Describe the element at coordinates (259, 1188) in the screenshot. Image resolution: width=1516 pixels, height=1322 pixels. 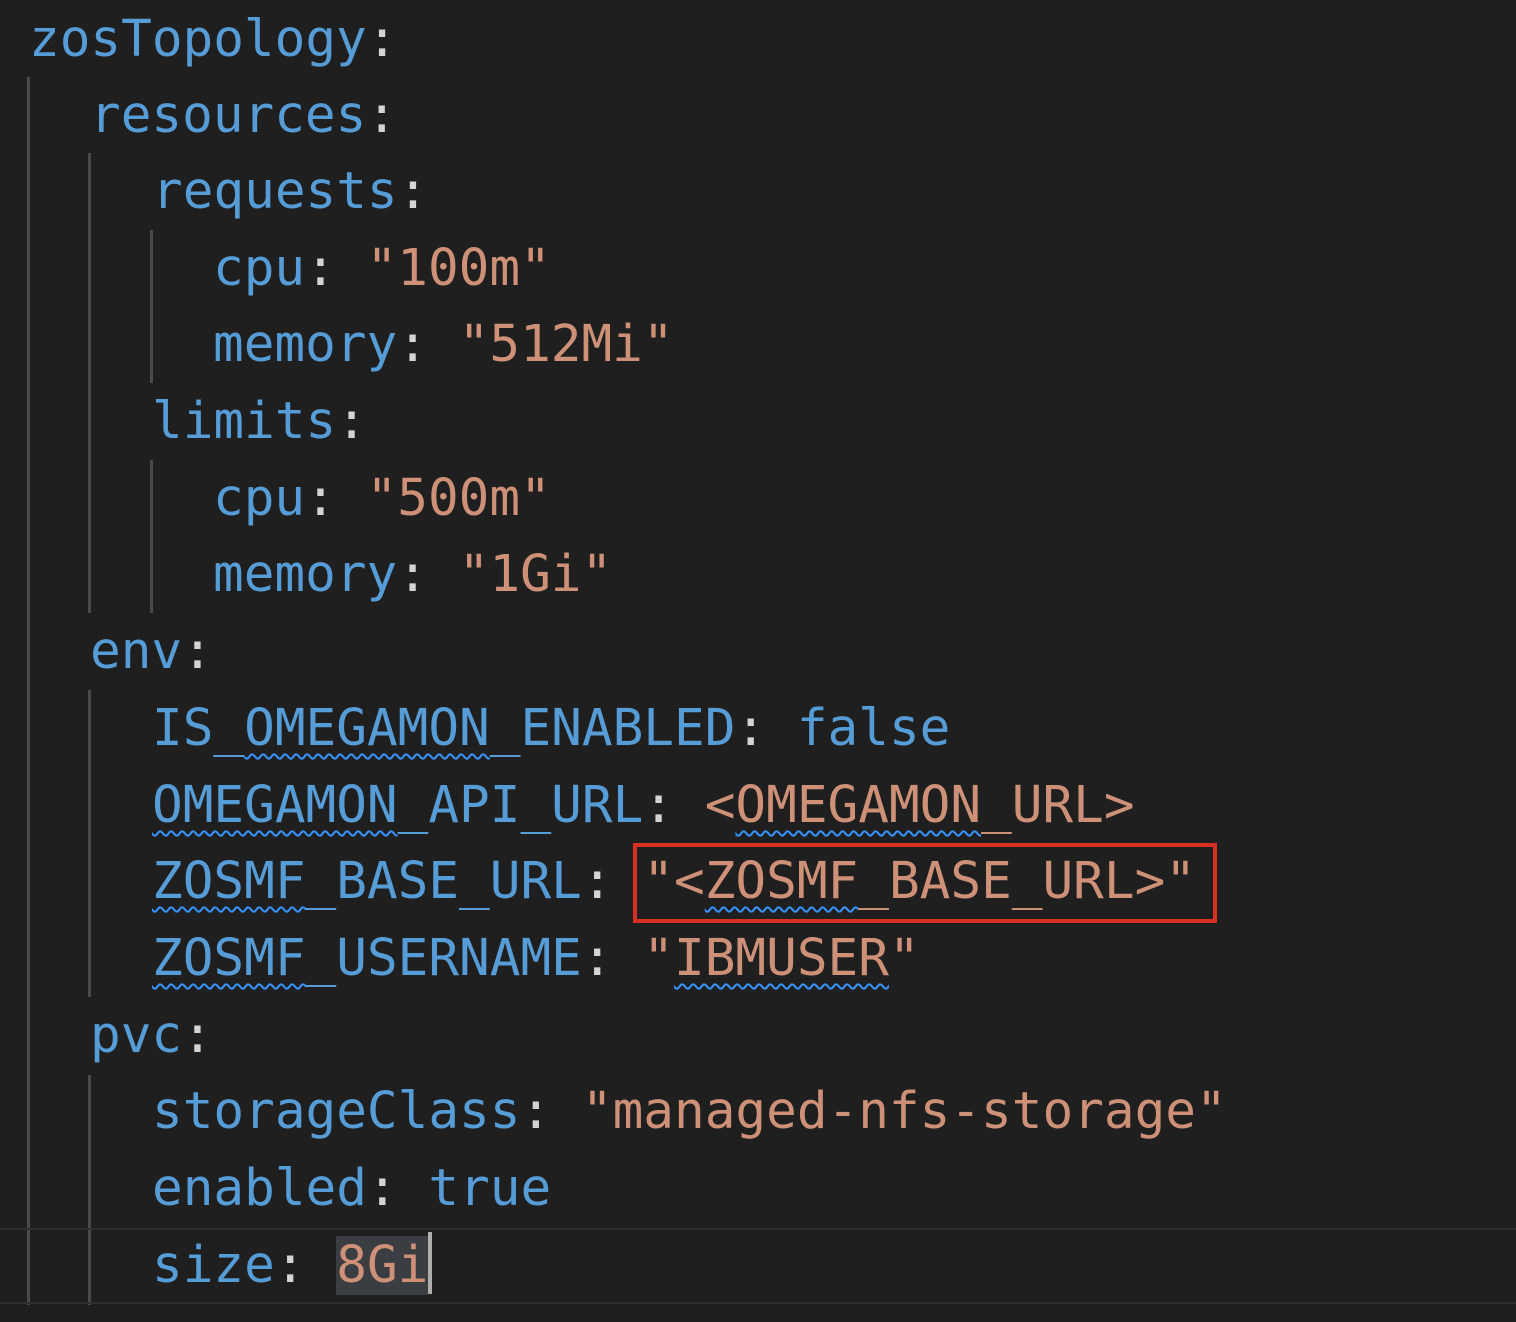
I see `yaml-key: enabled` at that location.